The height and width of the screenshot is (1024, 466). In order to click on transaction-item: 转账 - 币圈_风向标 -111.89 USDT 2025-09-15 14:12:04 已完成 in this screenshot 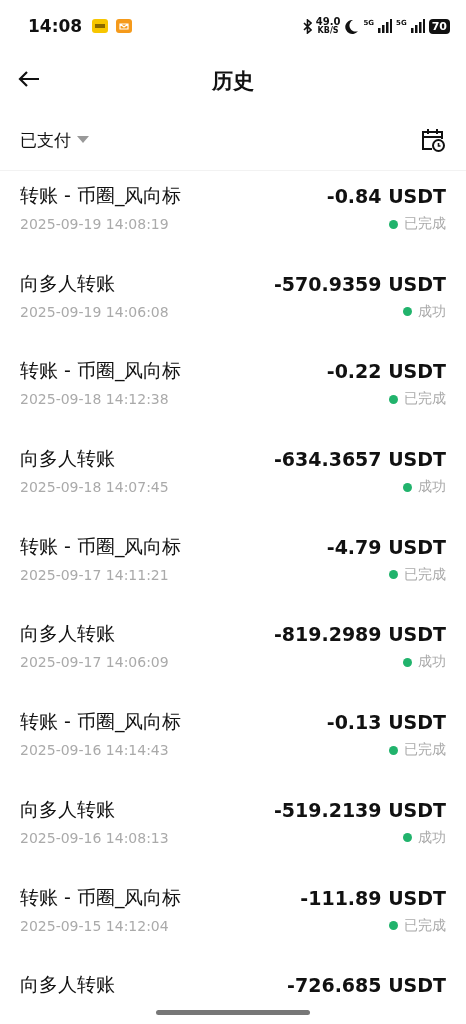, I will do `click(233, 916)`.